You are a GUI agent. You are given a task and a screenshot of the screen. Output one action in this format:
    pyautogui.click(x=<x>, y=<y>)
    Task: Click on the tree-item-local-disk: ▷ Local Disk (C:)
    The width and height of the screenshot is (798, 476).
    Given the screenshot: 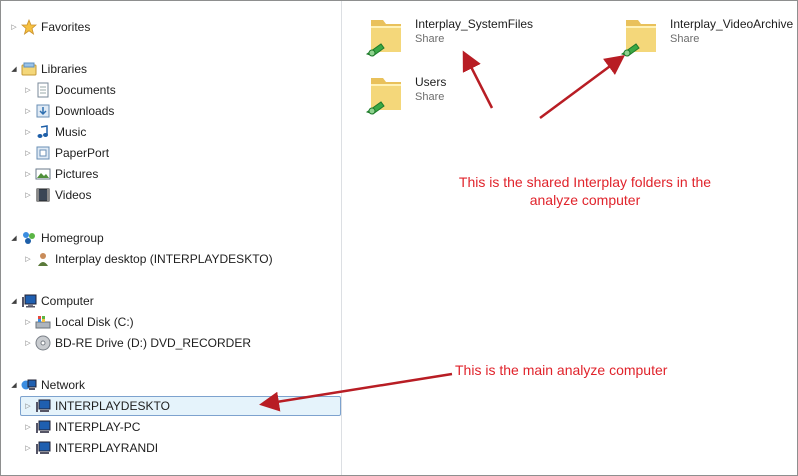 What is the action you would take?
    pyautogui.click(x=78, y=322)
    